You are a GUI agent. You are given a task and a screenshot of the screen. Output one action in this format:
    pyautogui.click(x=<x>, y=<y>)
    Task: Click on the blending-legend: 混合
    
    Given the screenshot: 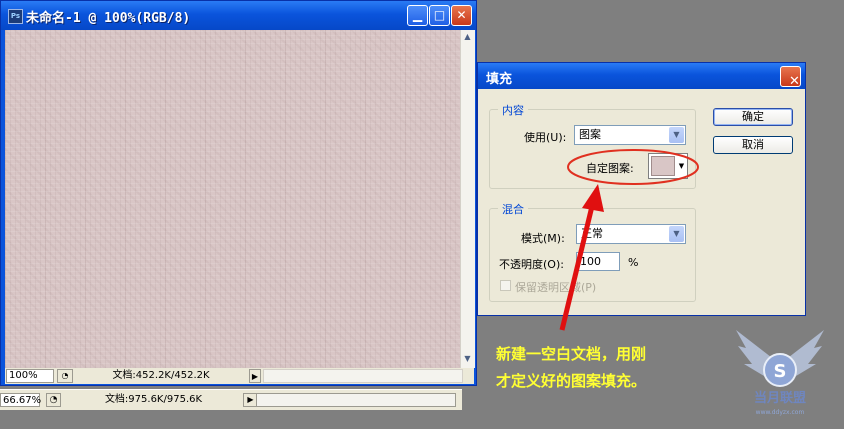 What is the action you would take?
    pyautogui.click(x=513, y=209)
    